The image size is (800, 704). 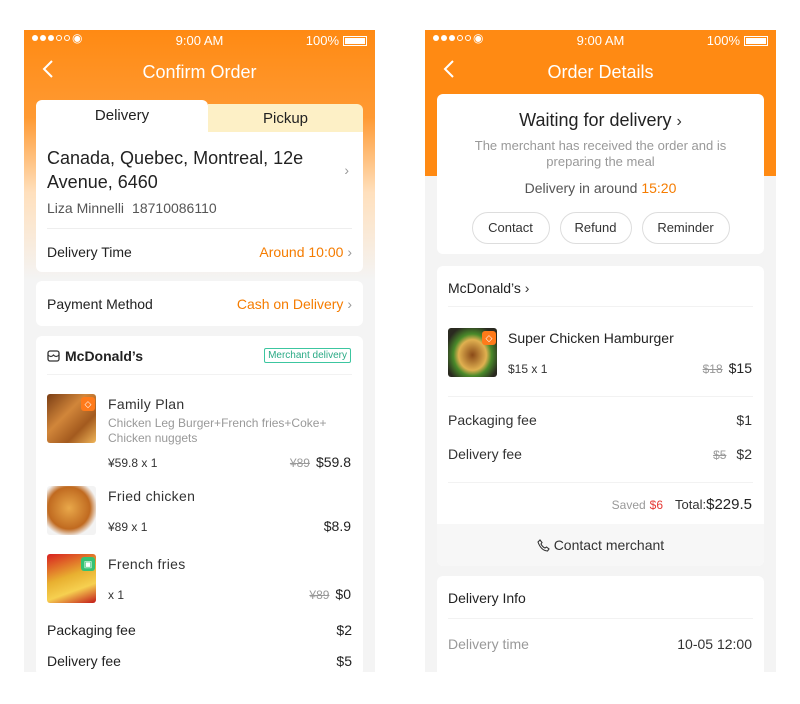 What do you see at coordinates (691, 504) in the screenshot?
I see `total-label: Total:` at bounding box center [691, 504].